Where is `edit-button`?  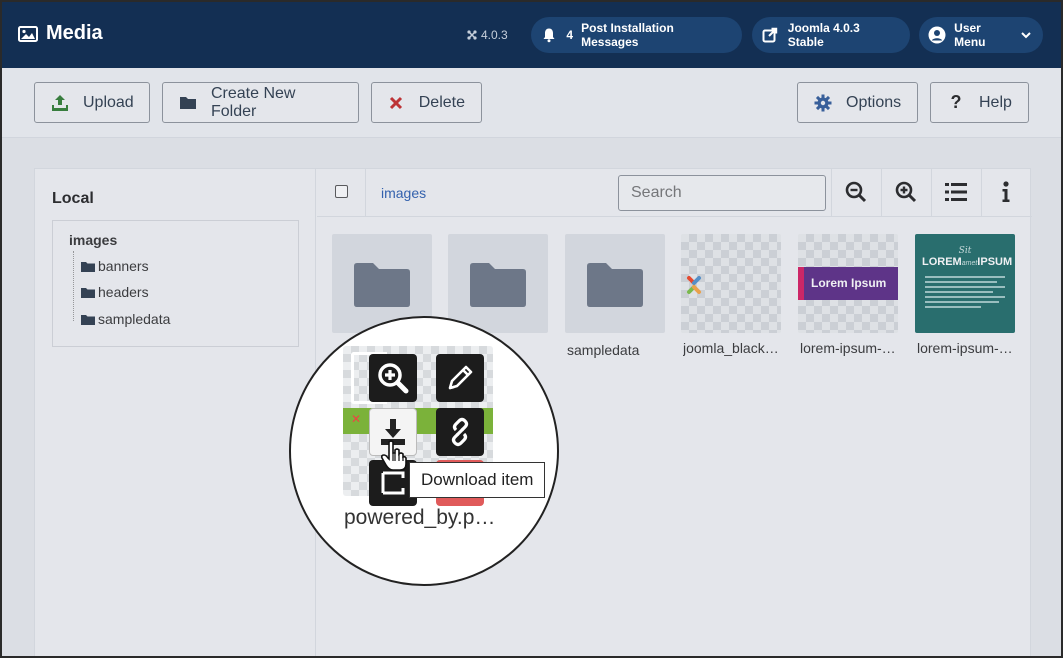 edit-button is located at coordinates (460, 378).